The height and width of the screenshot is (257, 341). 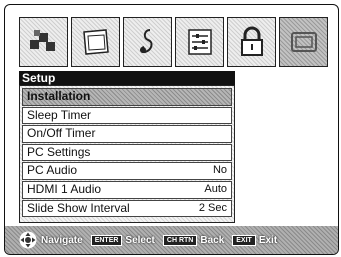 I want to click on picture-icon, so click(x=42, y=40).